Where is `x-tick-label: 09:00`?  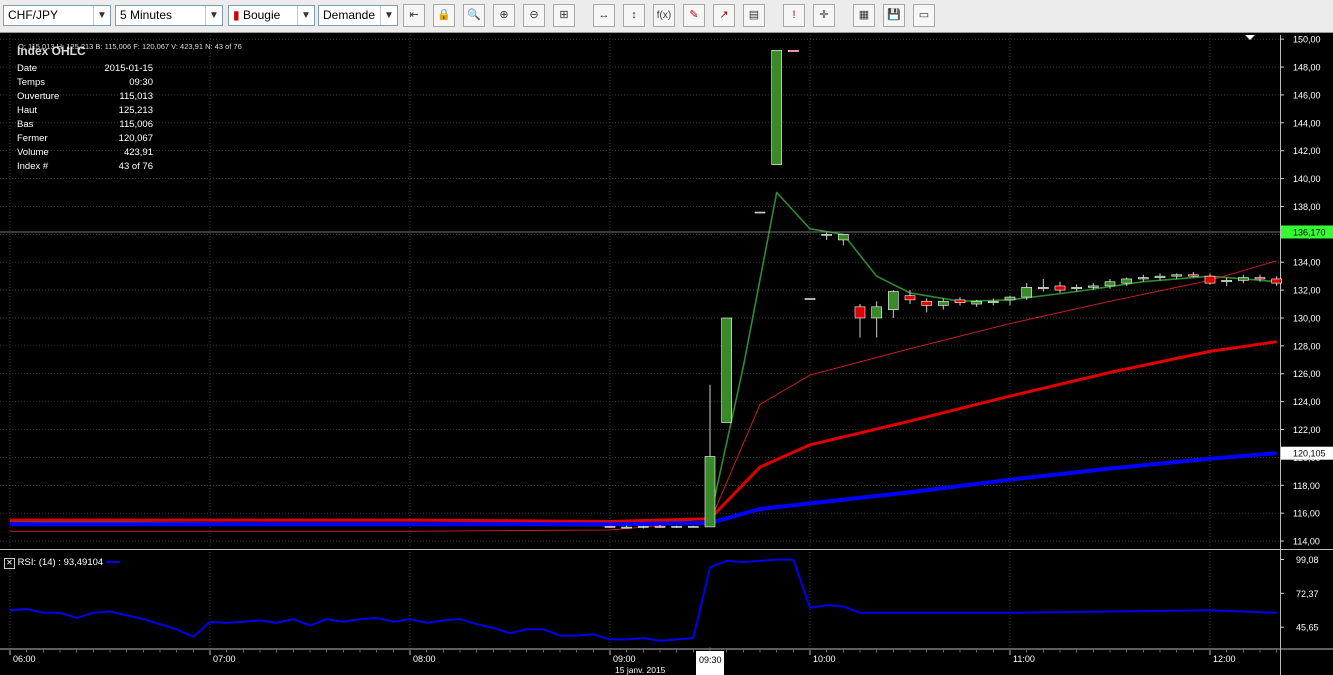 x-tick-label: 09:00 is located at coordinates (624, 659).